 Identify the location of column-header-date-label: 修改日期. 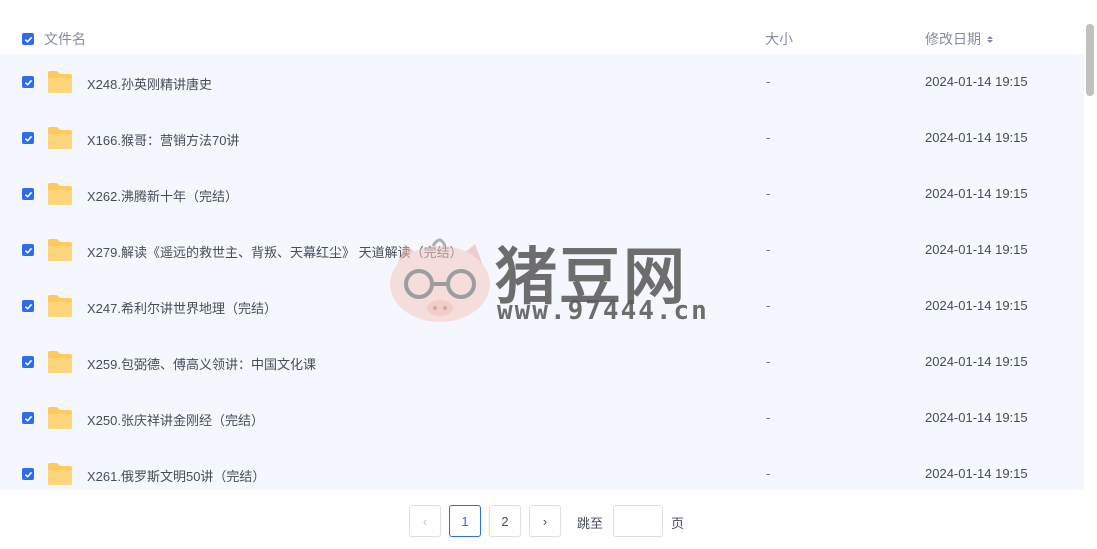
(953, 39).